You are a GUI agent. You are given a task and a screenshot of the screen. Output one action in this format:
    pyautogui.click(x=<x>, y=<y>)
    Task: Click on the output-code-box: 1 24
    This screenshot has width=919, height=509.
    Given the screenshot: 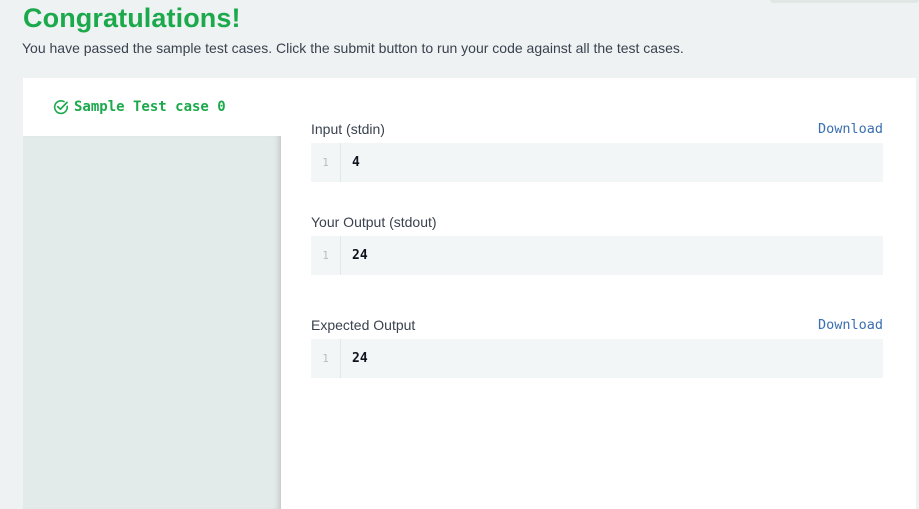 What is the action you would take?
    pyautogui.click(x=597, y=255)
    